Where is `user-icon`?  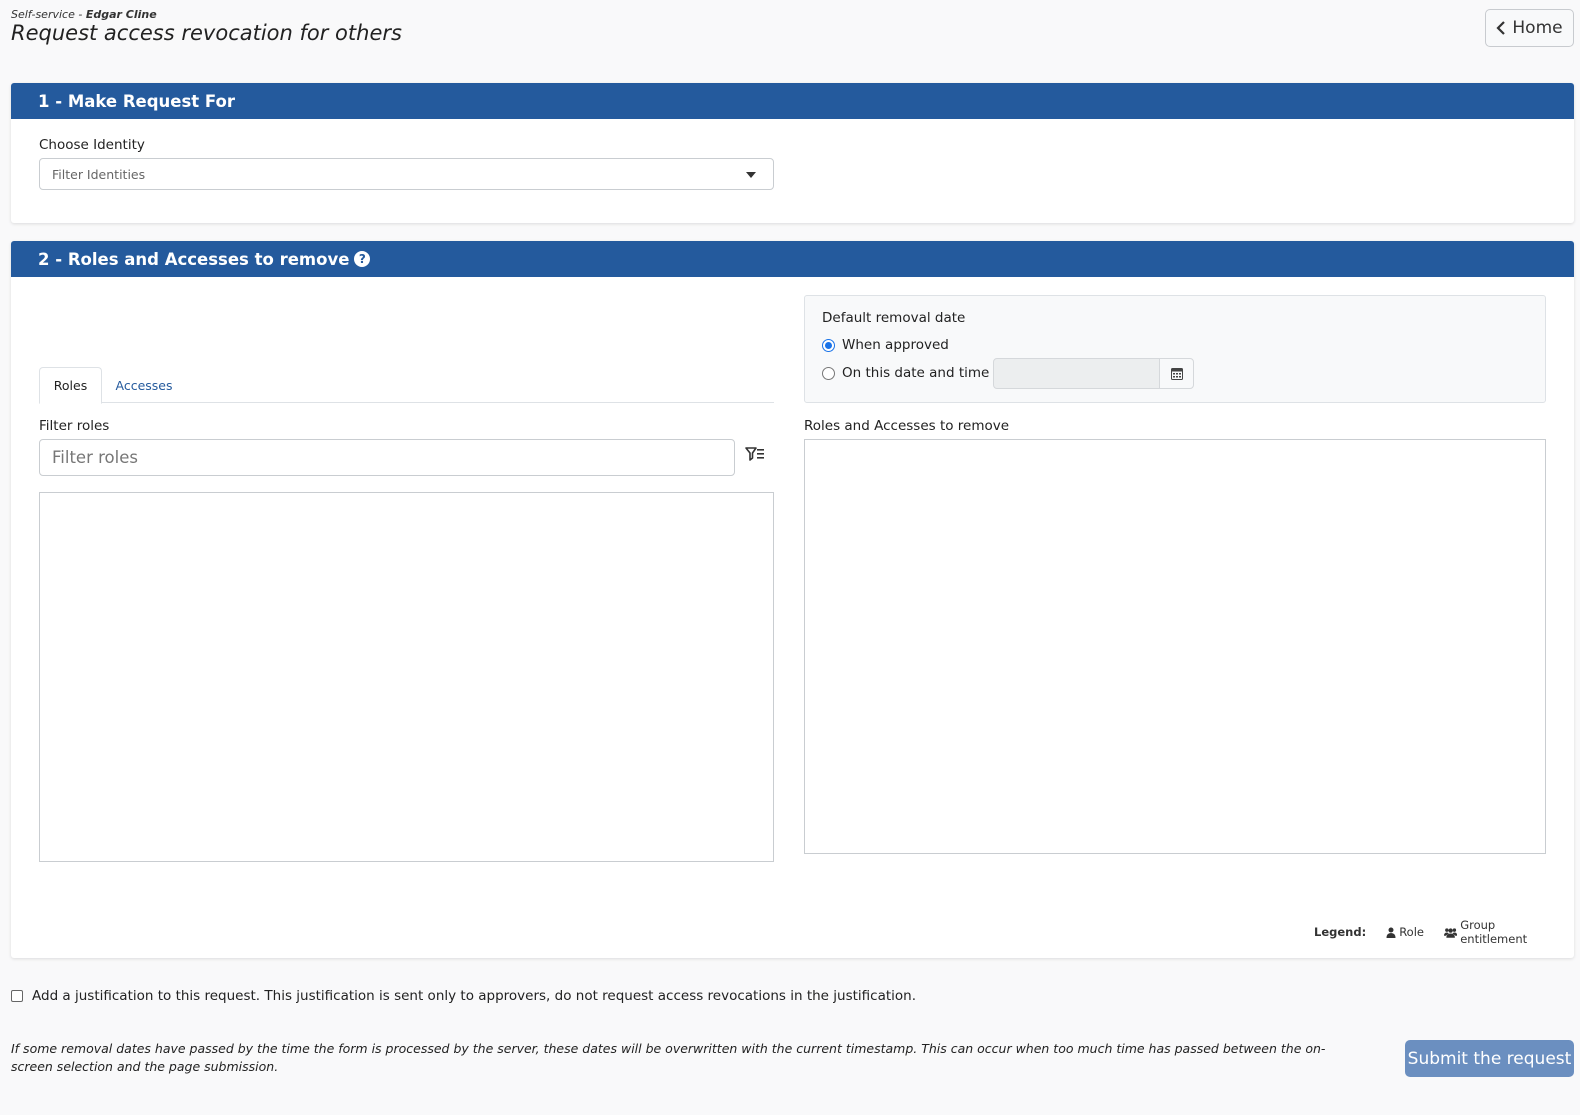
user-icon is located at coordinates (1391, 932).